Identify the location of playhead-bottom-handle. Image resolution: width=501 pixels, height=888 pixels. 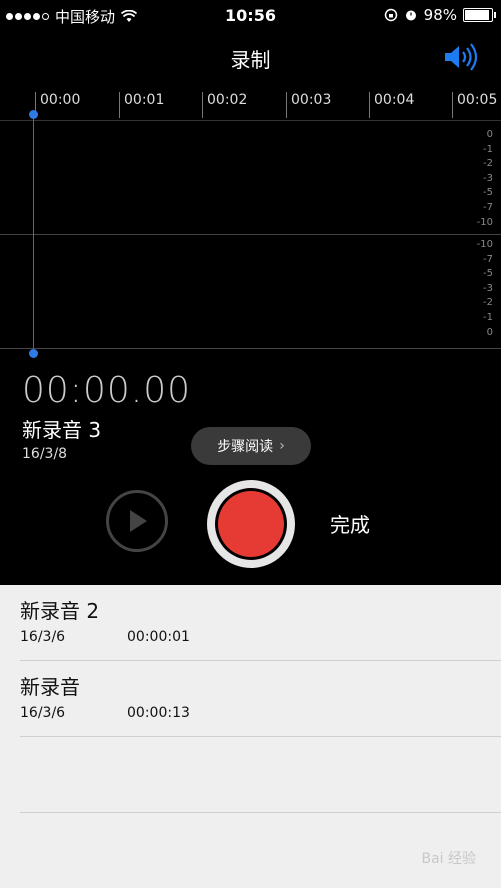
(33, 353).